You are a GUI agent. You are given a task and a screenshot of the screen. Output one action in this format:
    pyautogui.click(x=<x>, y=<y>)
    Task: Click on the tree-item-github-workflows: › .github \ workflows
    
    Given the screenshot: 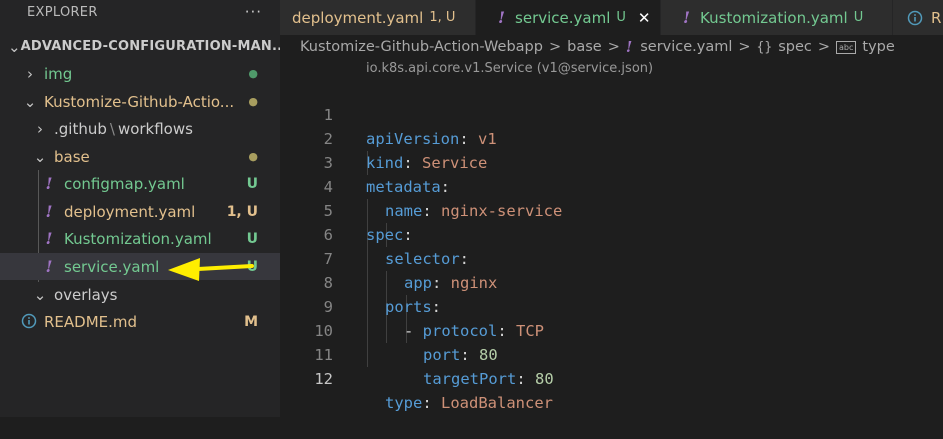 What is the action you would take?
    pyautogui.click(x=140, y=128)
    